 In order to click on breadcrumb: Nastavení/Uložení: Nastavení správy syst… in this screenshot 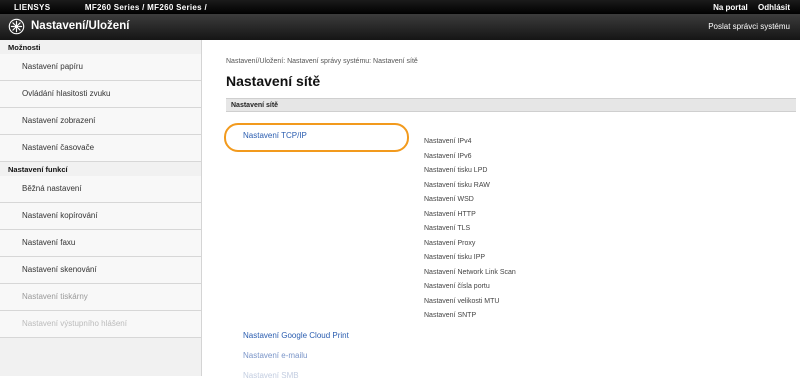, I will do `click(322, 61)`.